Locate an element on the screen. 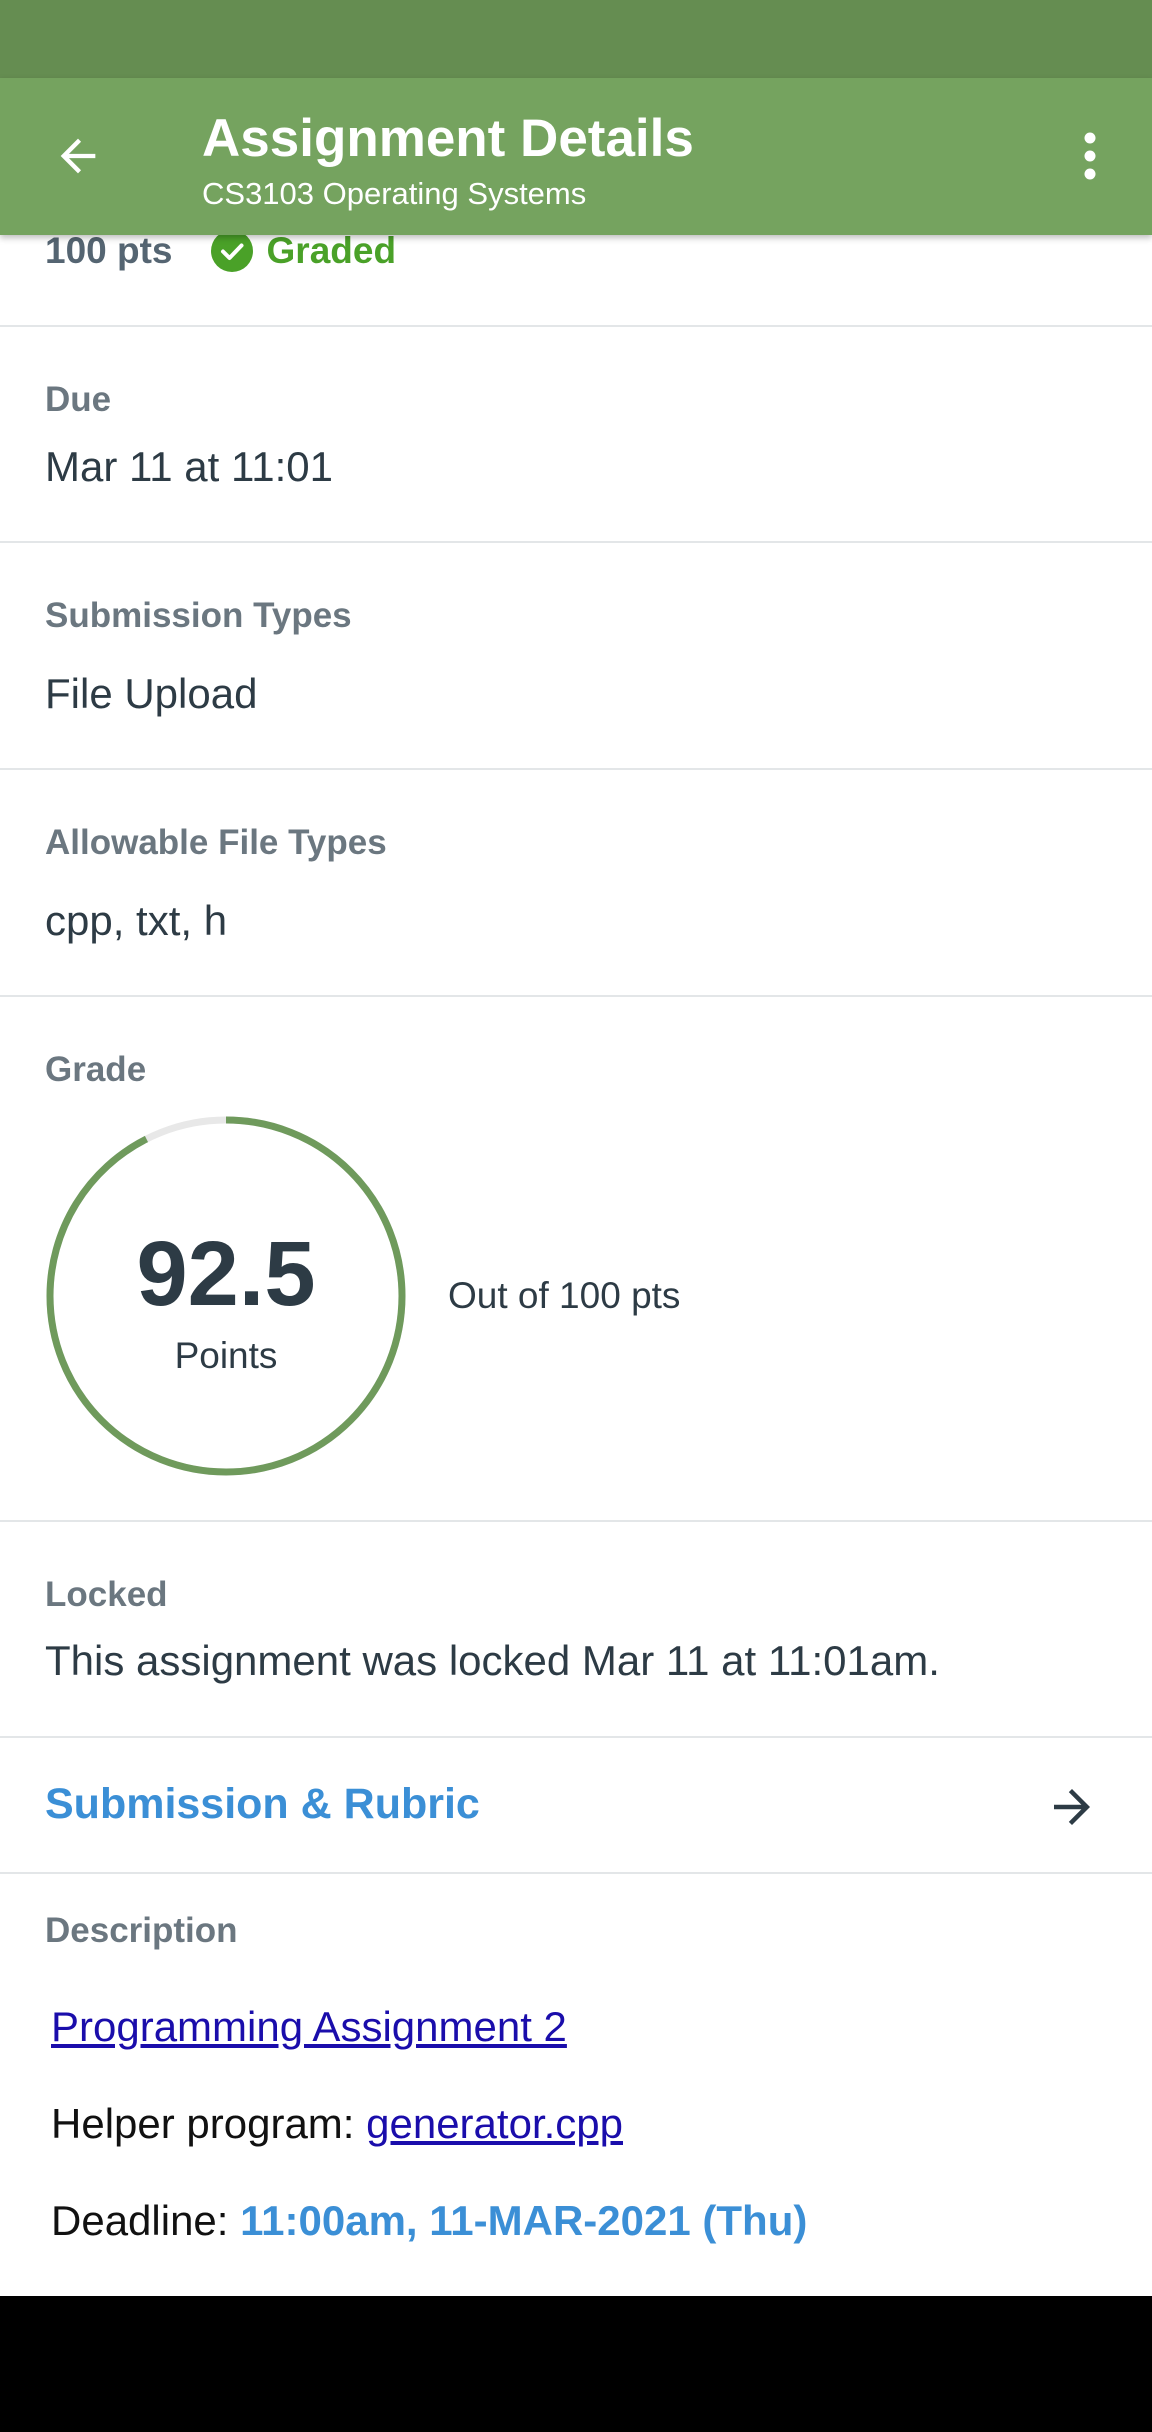 The width and height of the screenshot is (1152, 2432). description-label: Description is located at coordinates (141, 1930).